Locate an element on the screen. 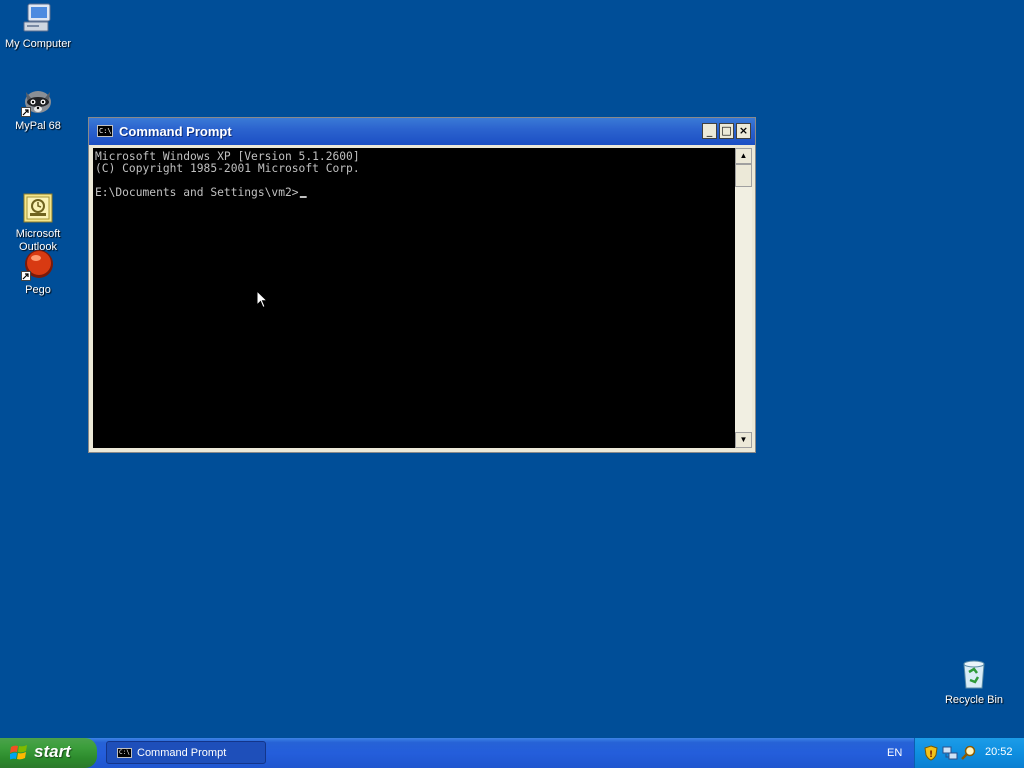 The width and height of the screenshot is (1024, 768). desktop-icon-label: My Computer is located at coordinates (38, 44).